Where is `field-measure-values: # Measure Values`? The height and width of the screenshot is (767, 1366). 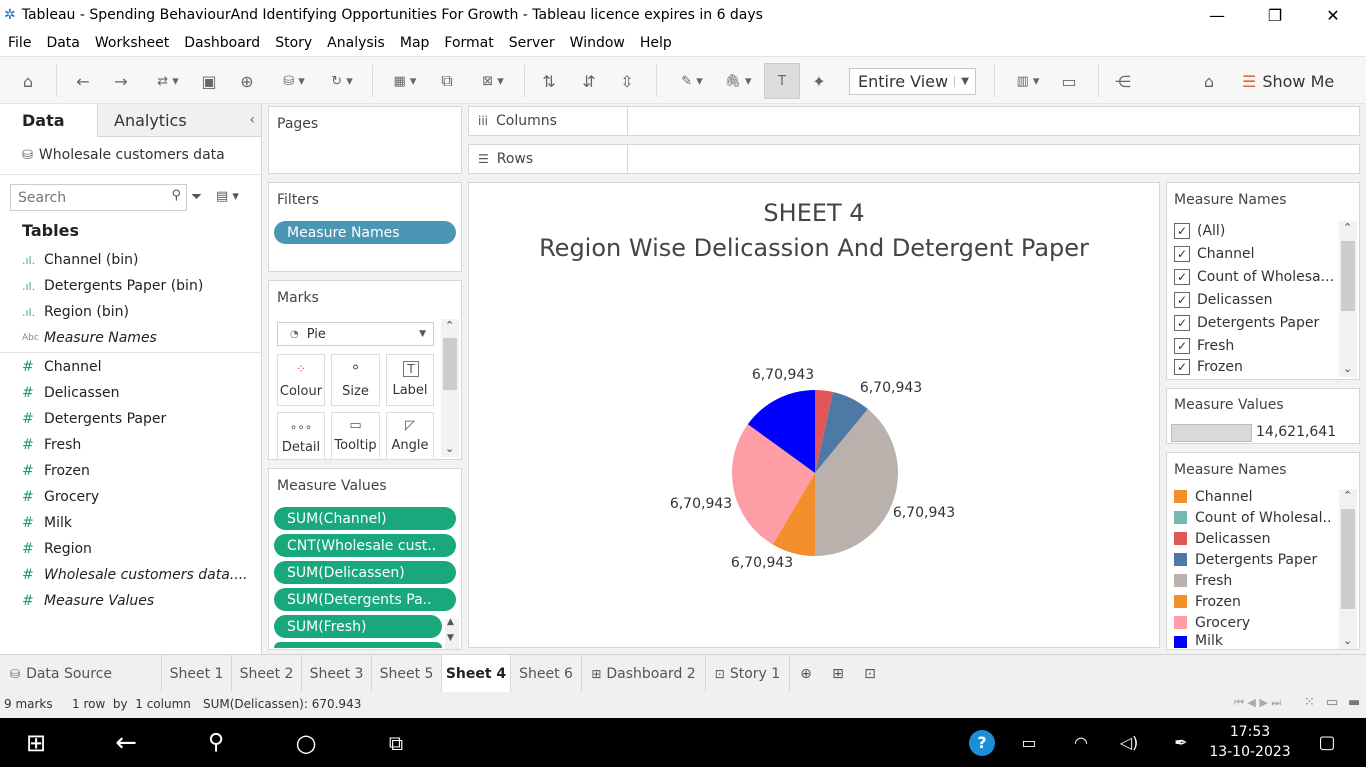 field-measure-values: # Measure Values is located at coordinates (130, 601).